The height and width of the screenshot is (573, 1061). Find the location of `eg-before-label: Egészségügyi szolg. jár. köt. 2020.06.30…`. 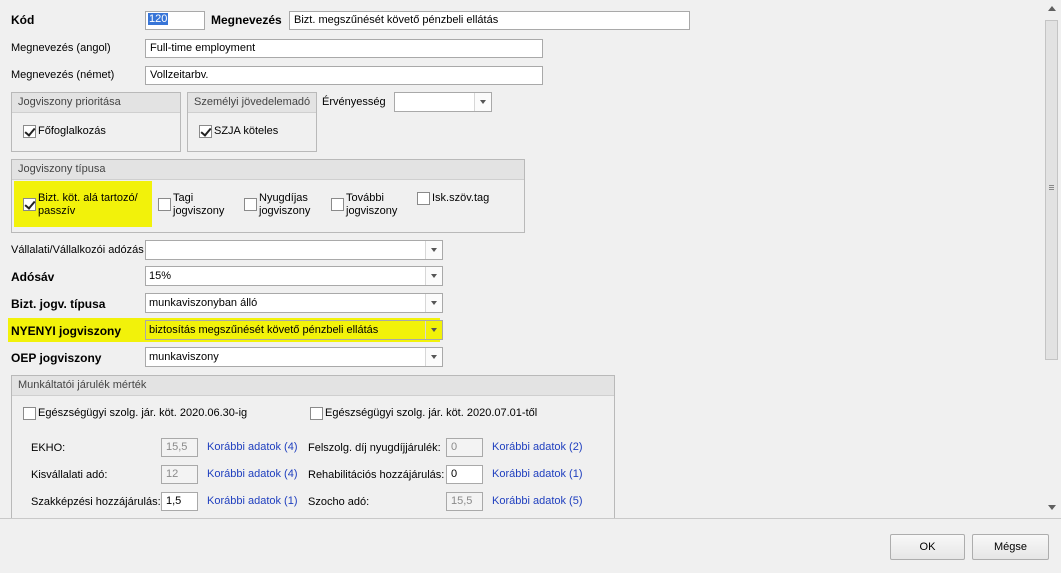

eg-before-label: Egészségügyi szolg. jár. köt. 2020.06.30… is located at coordinates (143, 413).